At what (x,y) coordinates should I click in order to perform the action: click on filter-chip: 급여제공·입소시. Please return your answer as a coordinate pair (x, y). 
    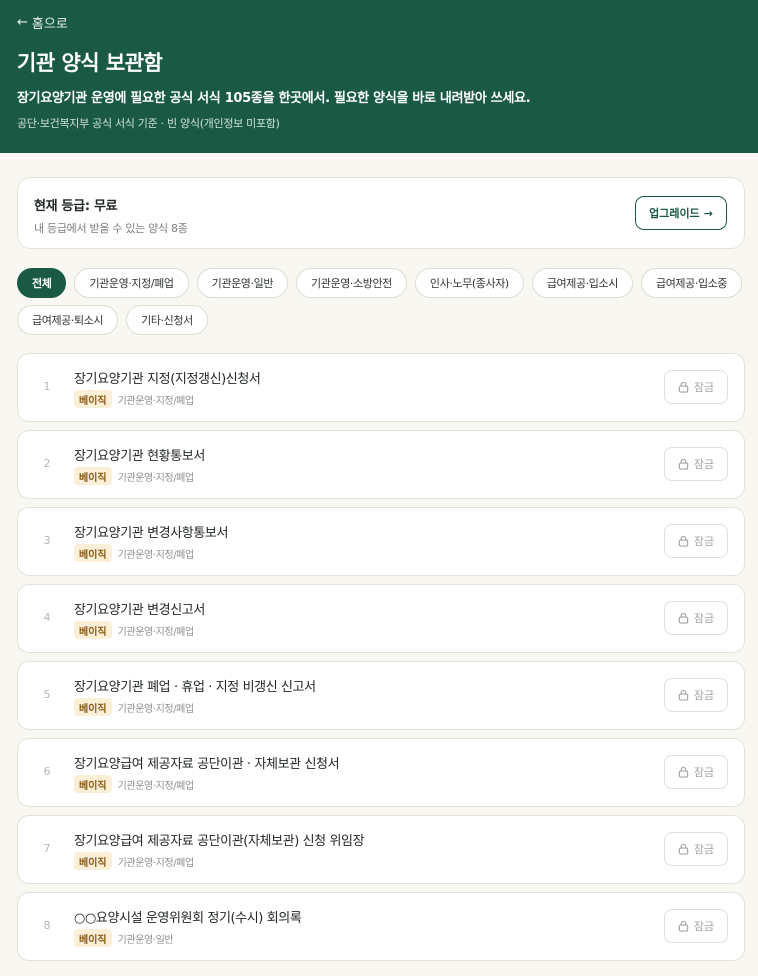
    Looking at the image, I should click on (582, 283).